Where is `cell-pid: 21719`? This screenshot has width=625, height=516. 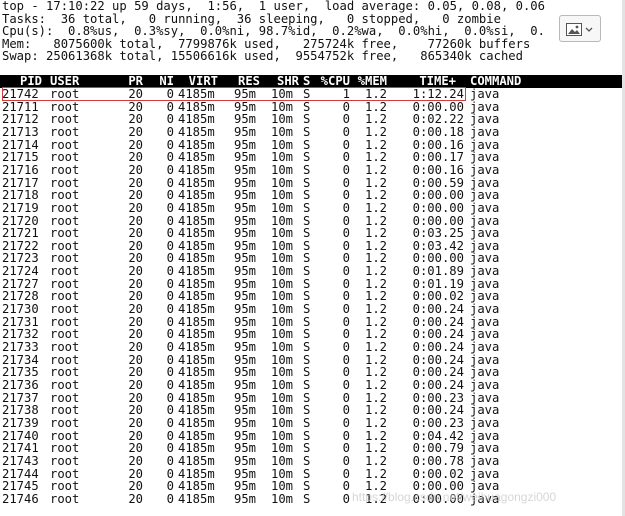 cell-pid: 21719 is located at coordinates (20, 207).